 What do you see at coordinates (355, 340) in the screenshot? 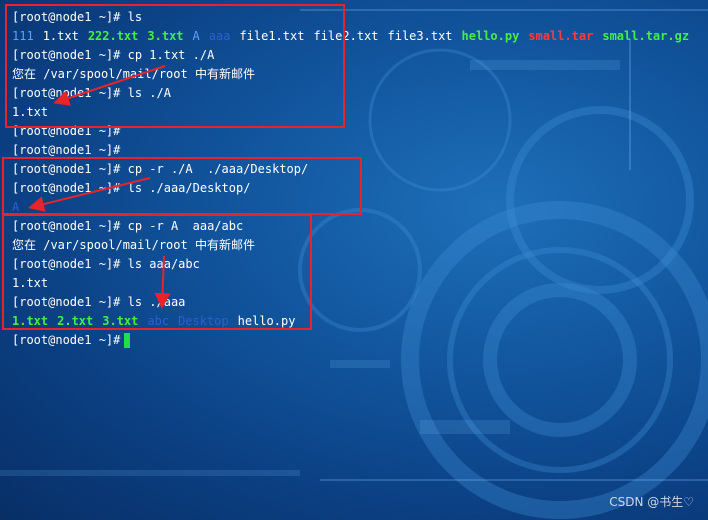
I see `terminal-line: [root@node1 ~]#` at bounding box center [355, 340].